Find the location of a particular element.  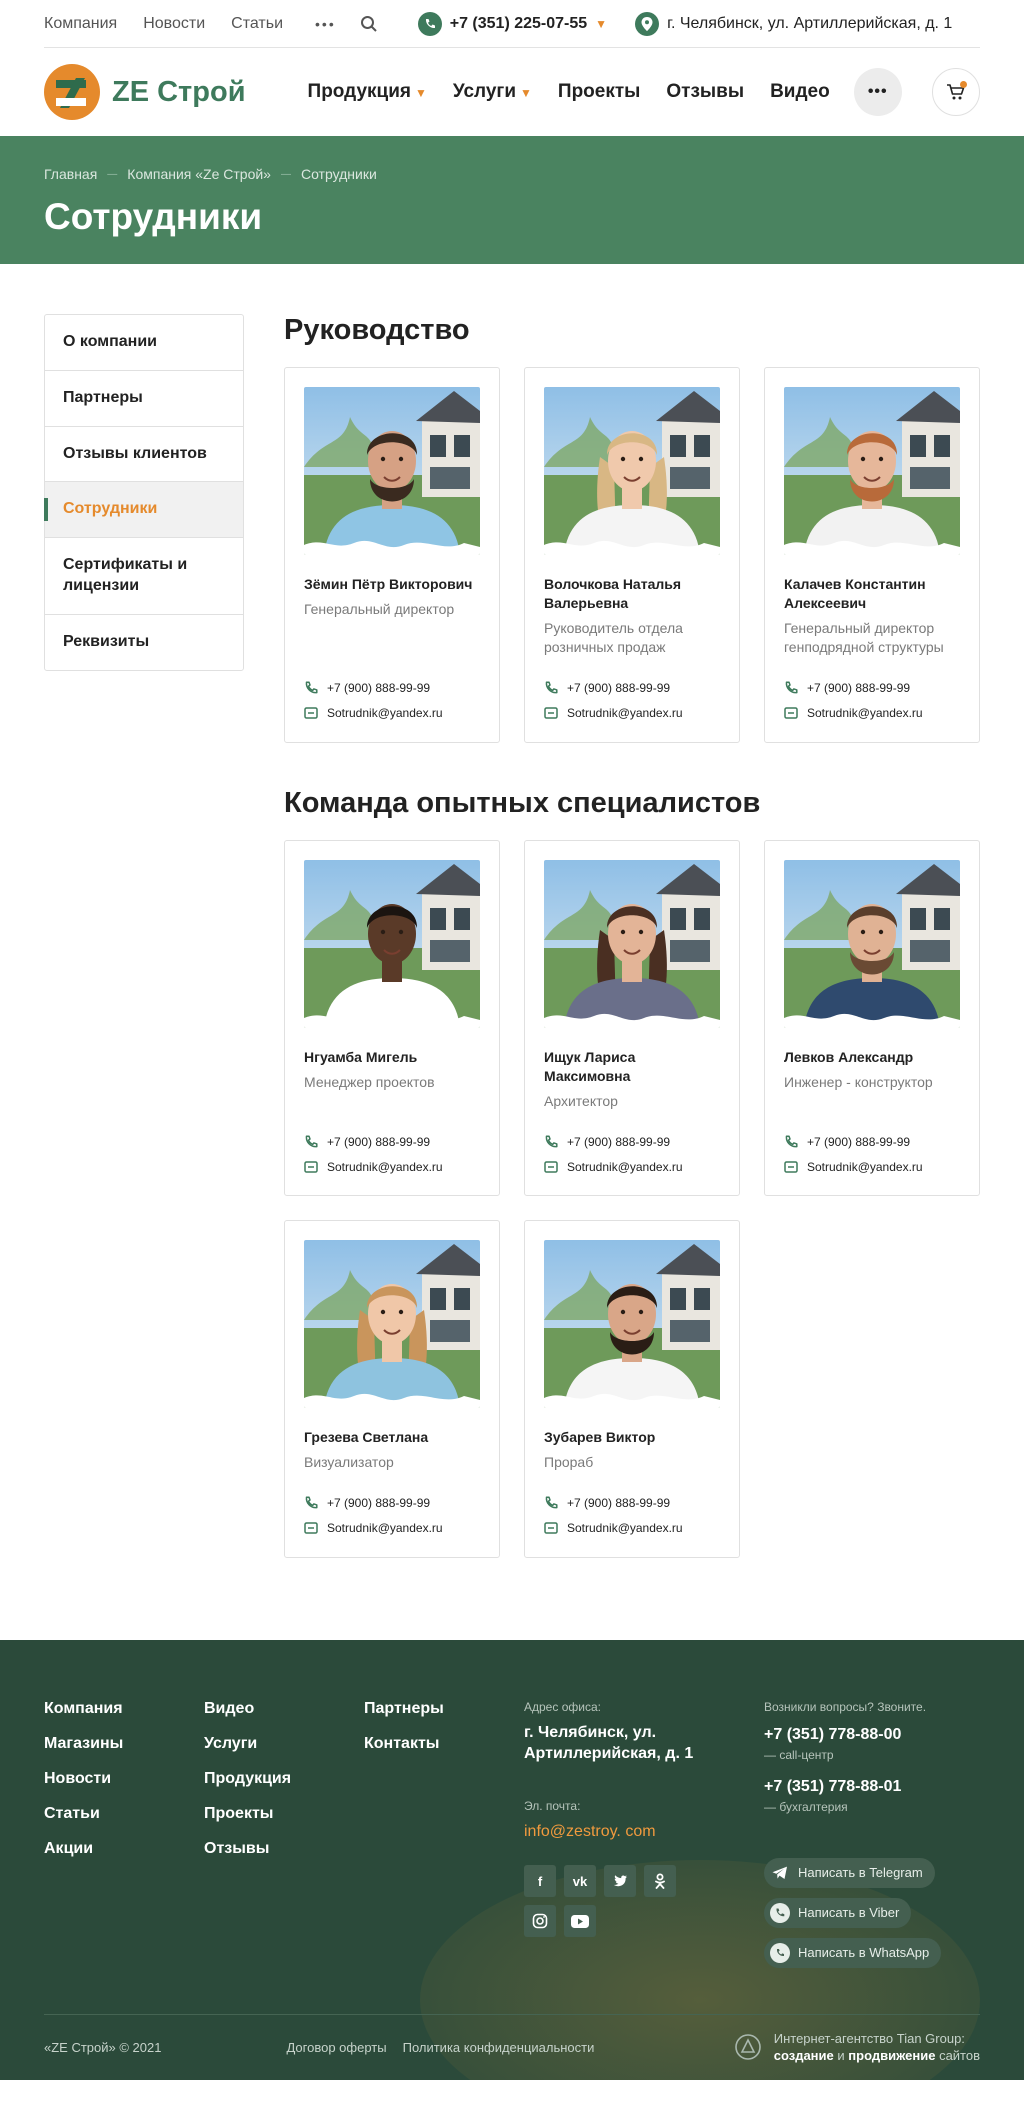

location-pin-icon is located at coordinates (647, 23).